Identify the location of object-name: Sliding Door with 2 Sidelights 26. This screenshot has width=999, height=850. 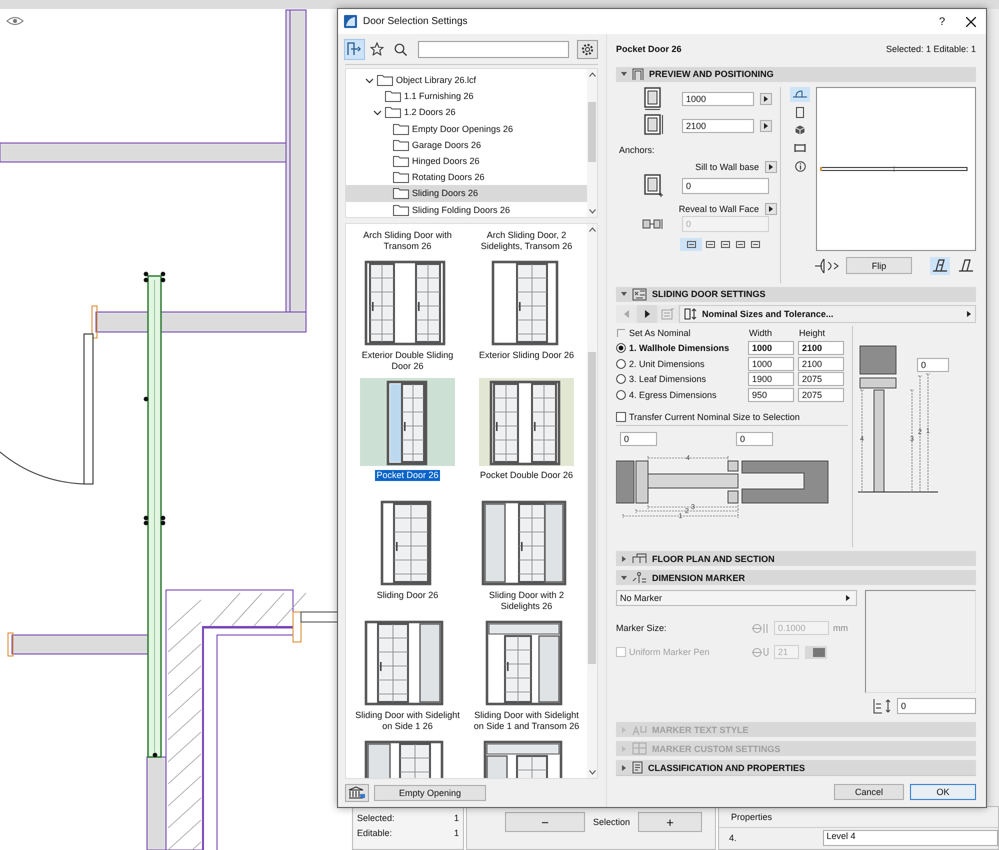
(526, 601).